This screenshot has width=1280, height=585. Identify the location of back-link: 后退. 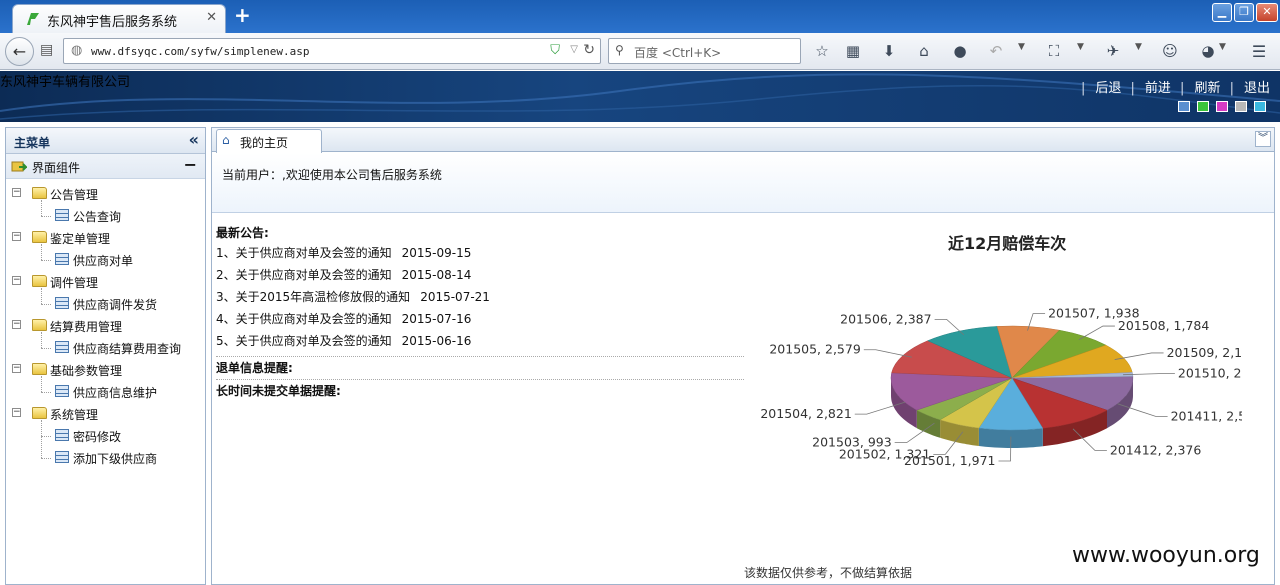
(1108, 88).